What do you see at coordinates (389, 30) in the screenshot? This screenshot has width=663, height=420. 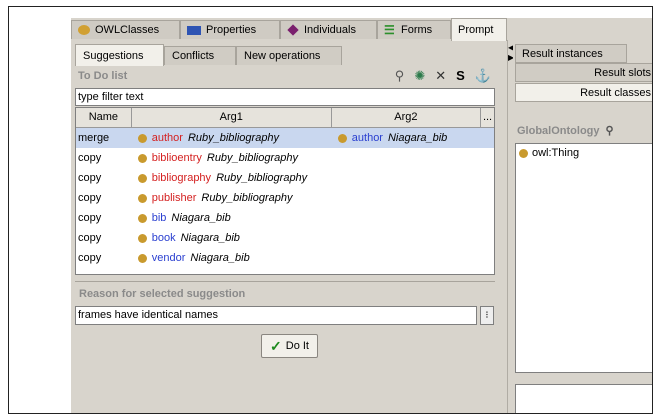 I see `forms-icon: ☰` at bounding box center [389, 30].